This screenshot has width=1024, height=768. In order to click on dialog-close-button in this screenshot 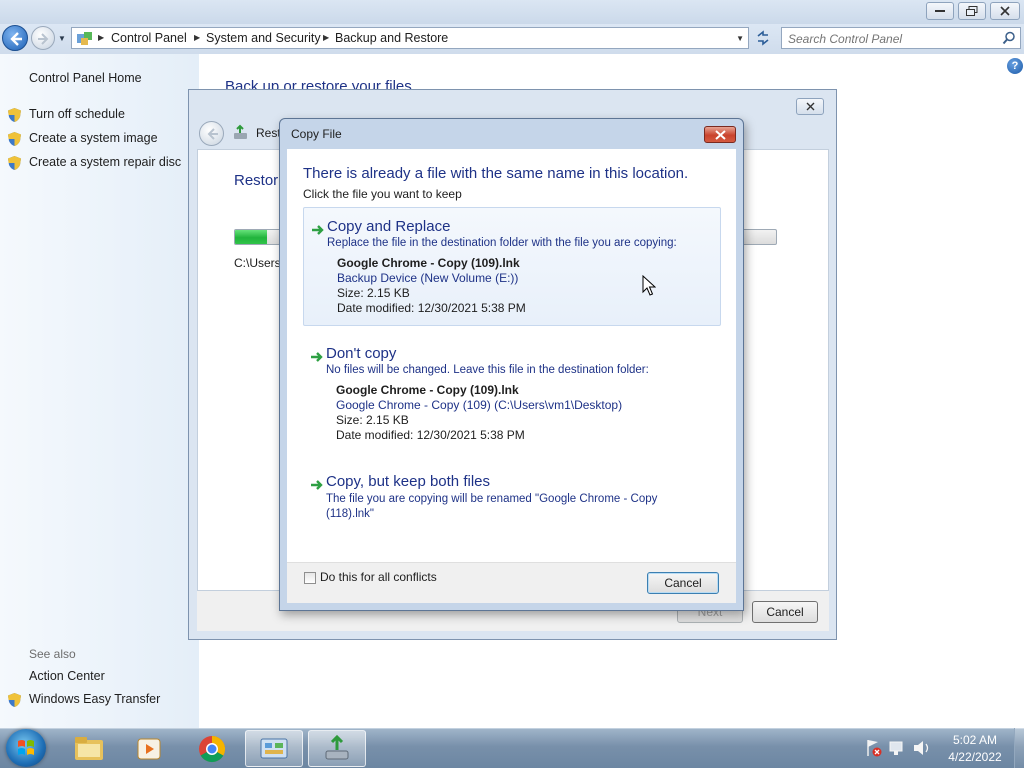, I will do `click(720, 134)`.